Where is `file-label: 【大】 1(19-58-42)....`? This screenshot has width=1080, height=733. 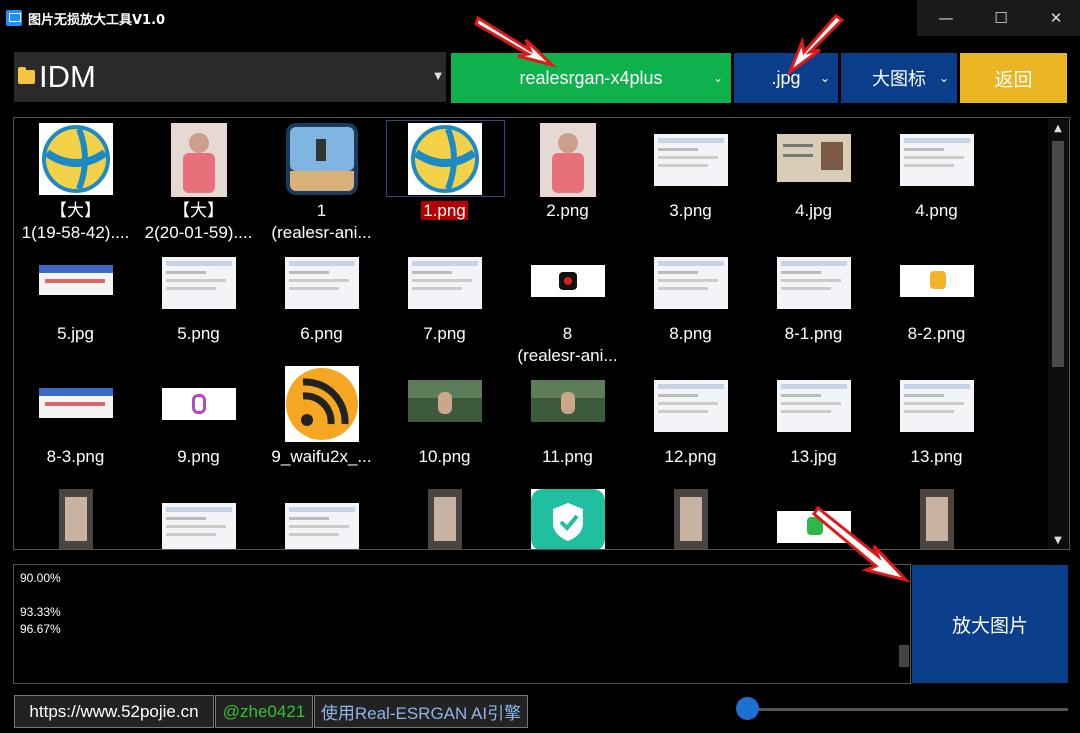
file-label: 【大】 1(19-58-42).... is located at coordinates (75, 222).